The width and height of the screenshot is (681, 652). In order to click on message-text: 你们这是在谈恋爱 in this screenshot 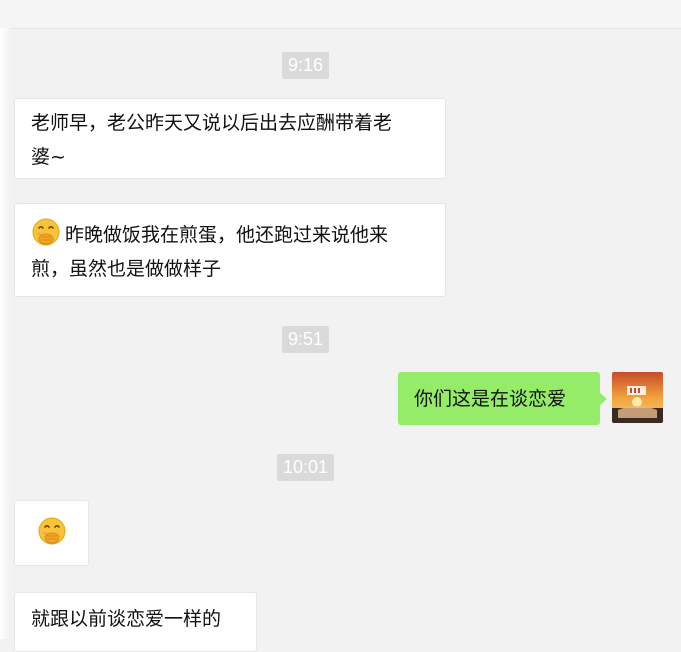, I will do `click(490, 399)`.